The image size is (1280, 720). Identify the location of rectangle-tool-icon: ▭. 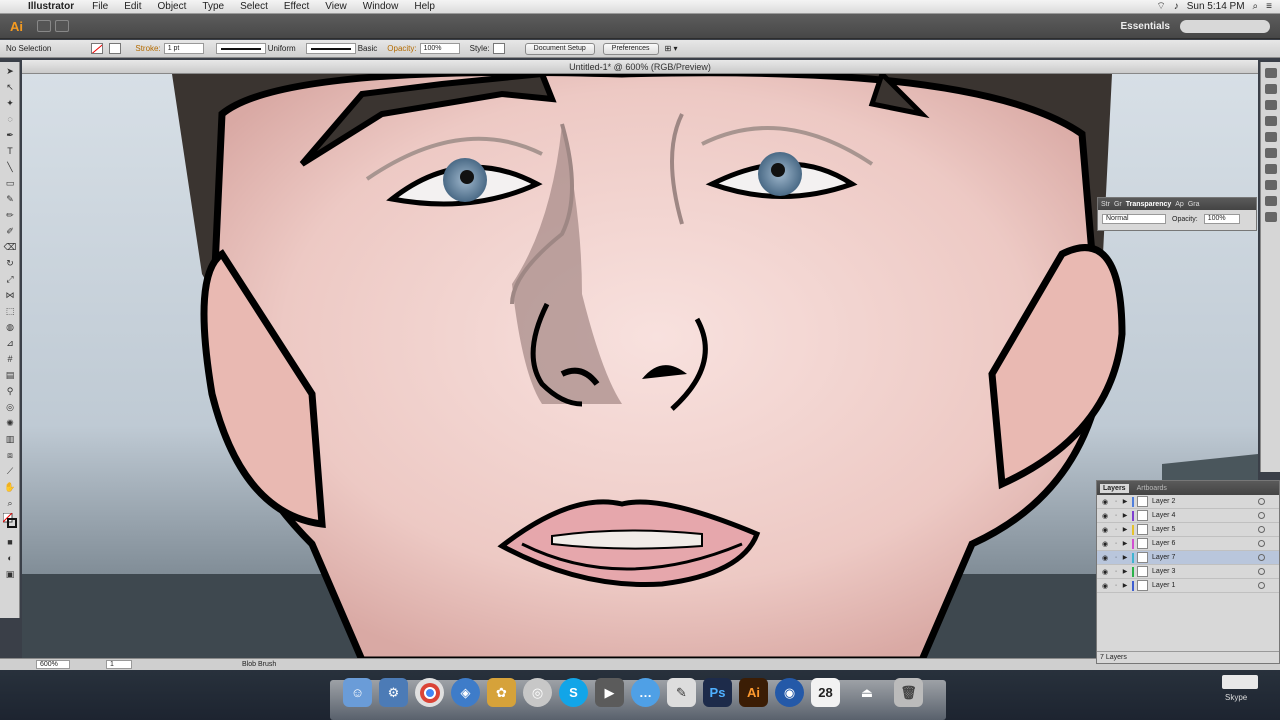
(10, 183).